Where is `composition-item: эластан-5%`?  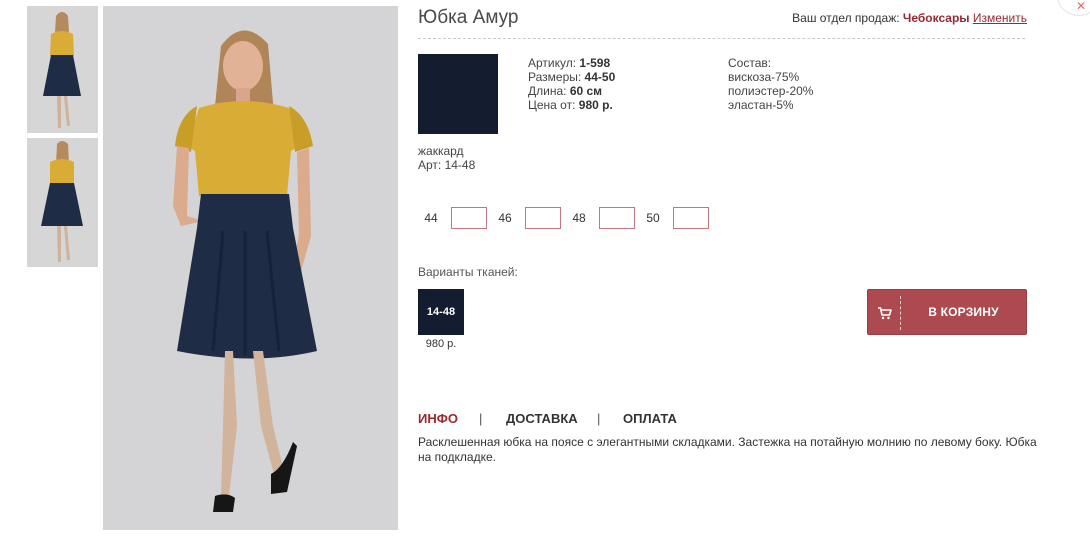 composition-item: эластан-5% is located at coordinates (761, 105).